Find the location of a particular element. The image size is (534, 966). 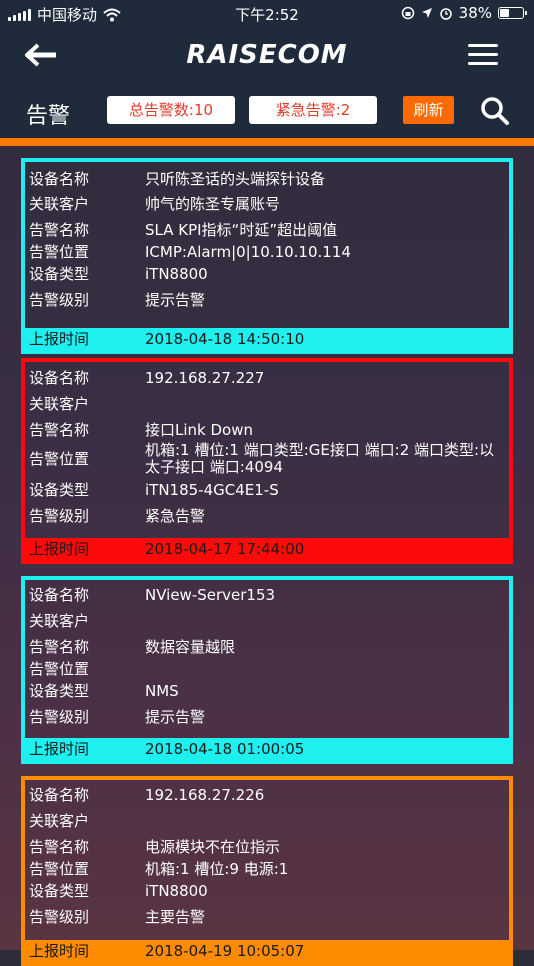

alarm-name-row: 告警名称 SLA KPI指标“时延”超出阈值 is located at coordinates (267, 230).